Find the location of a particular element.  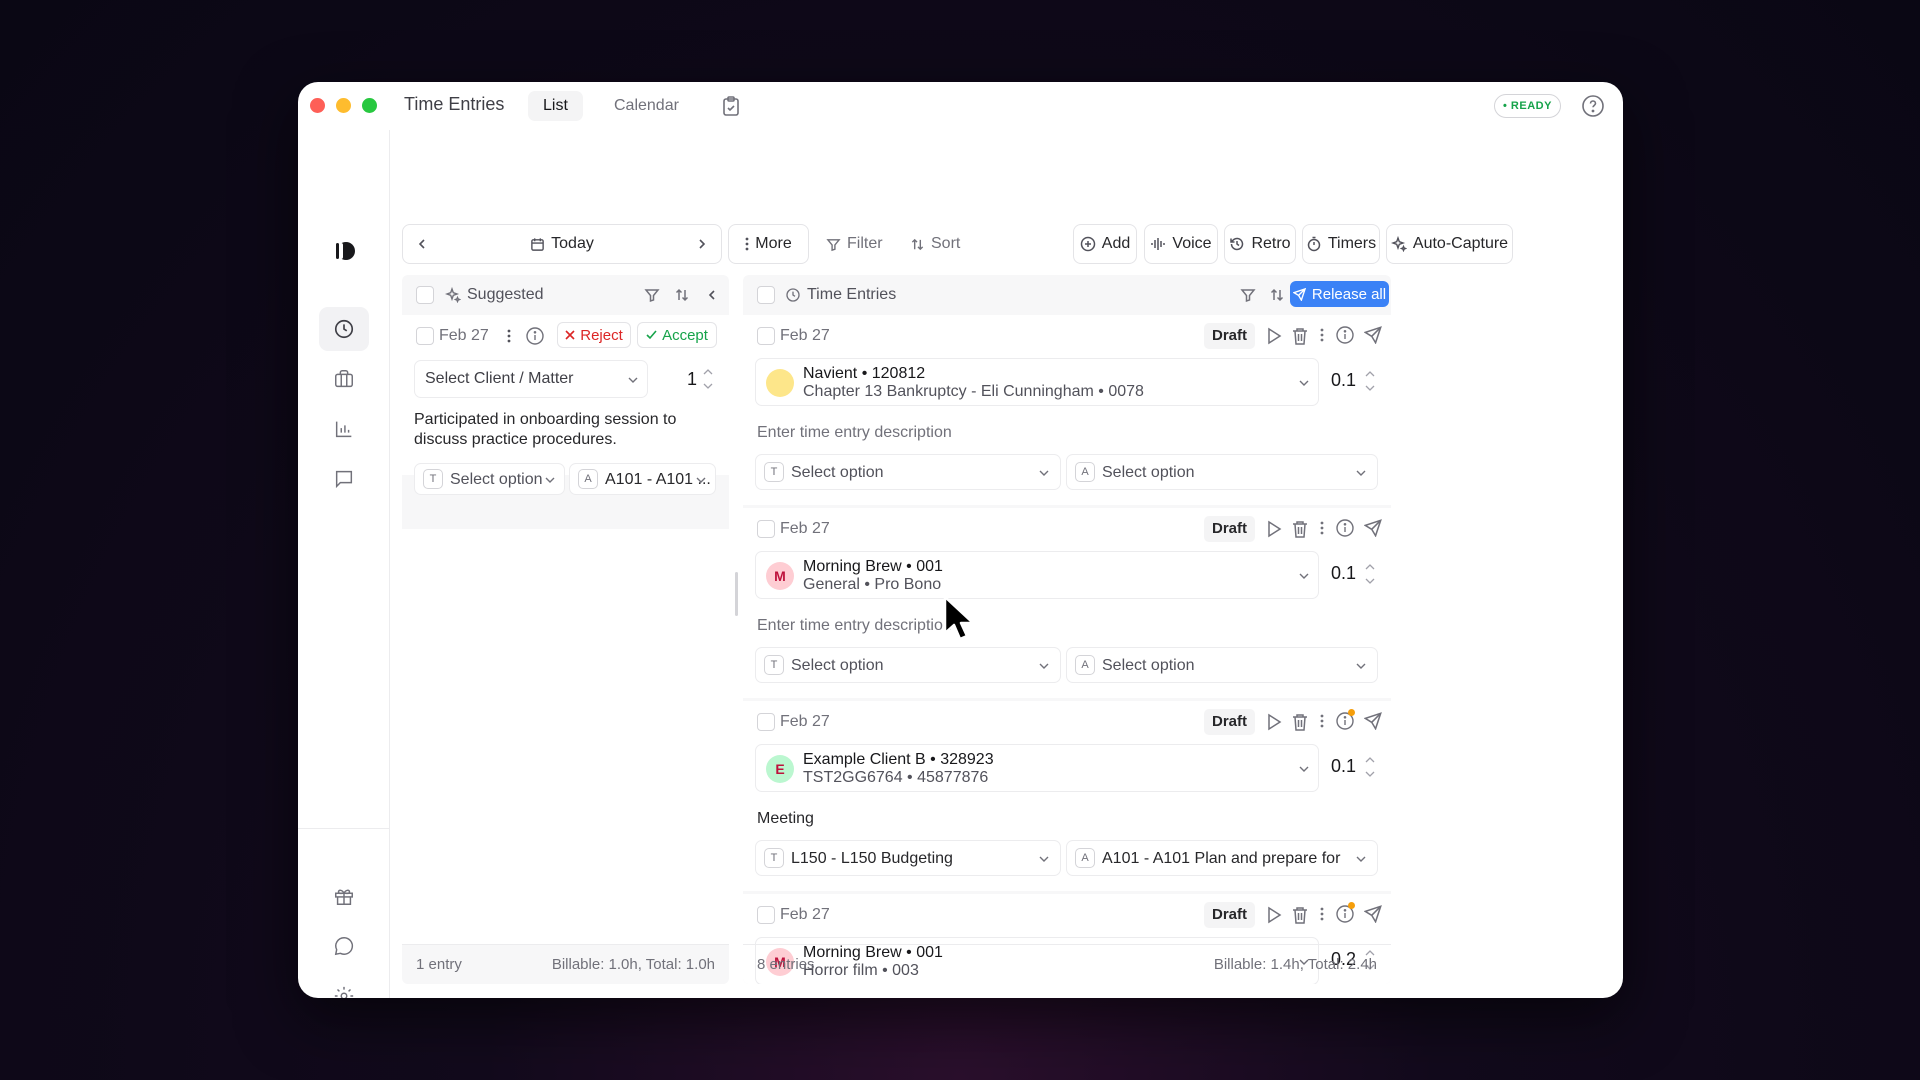

timers-button: Timers is located at coordinates (1341, 244).